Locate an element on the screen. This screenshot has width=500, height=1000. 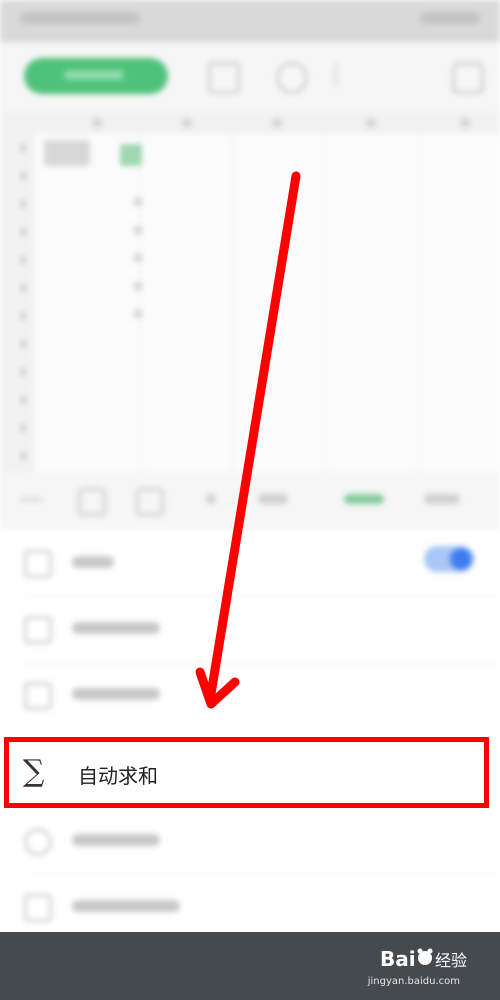
toolbar is located at coordinates (250, 77).